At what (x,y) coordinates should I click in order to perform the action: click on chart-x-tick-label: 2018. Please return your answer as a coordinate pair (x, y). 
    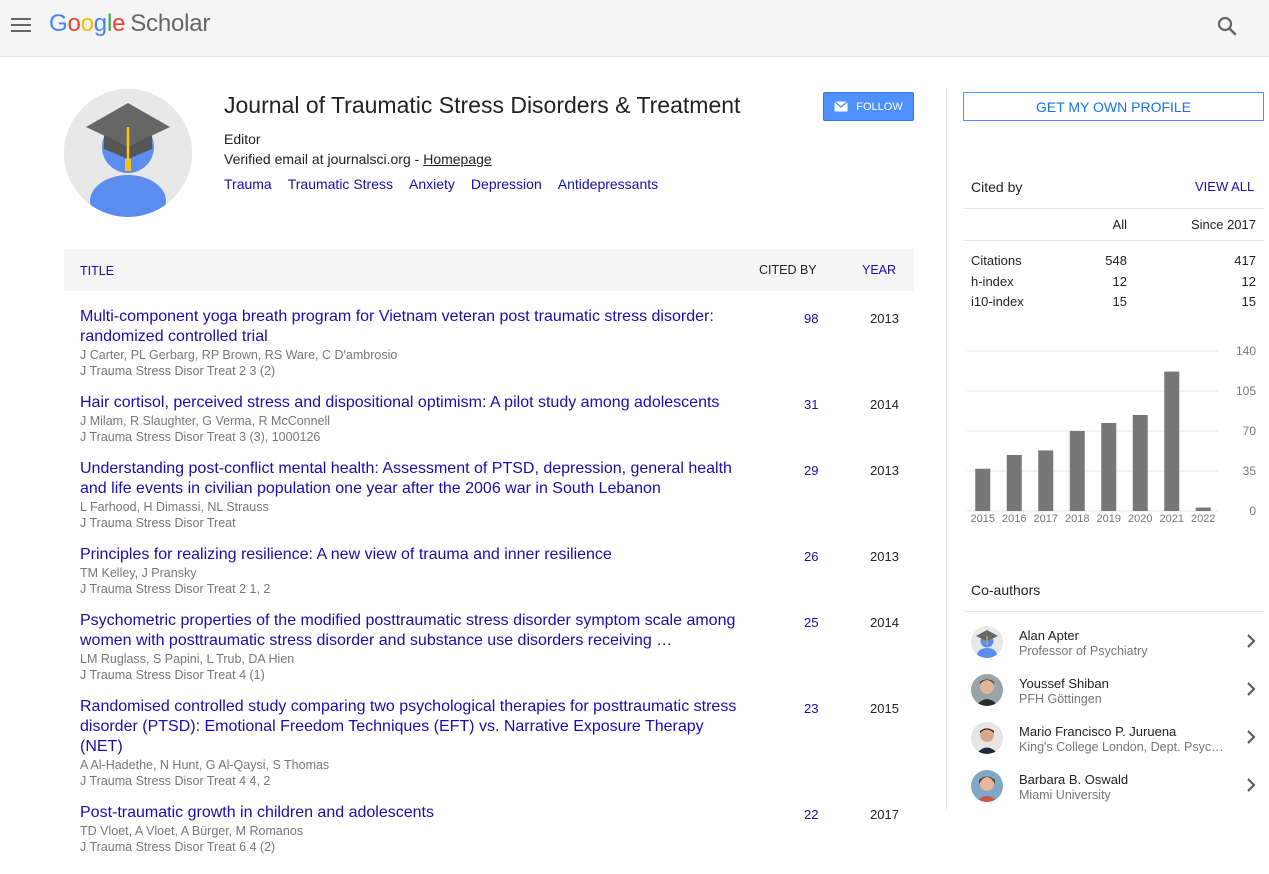
    Looking at the image, I should click on (1077, 519).